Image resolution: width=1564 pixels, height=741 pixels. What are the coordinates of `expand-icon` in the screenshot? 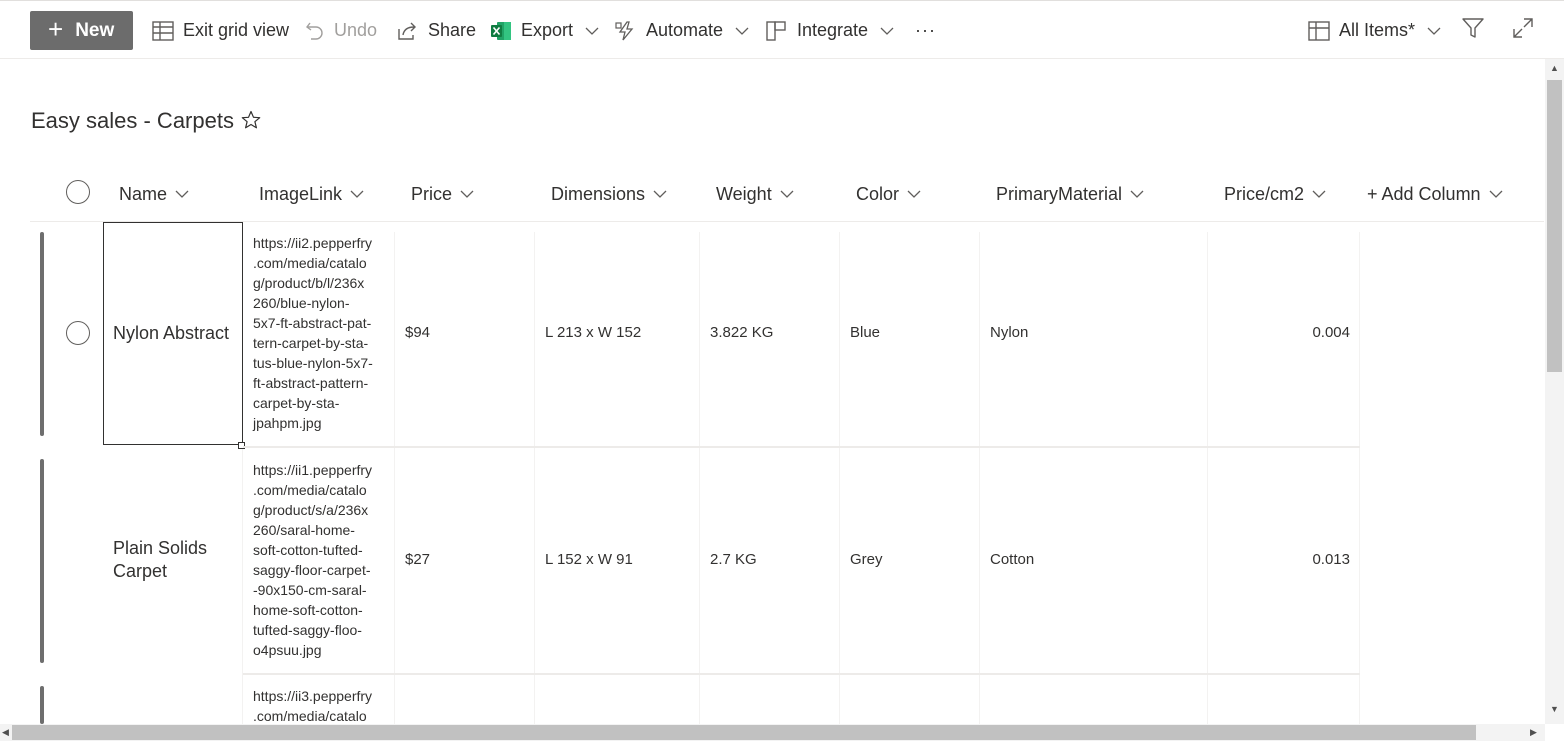 It's located at (1523, 30).